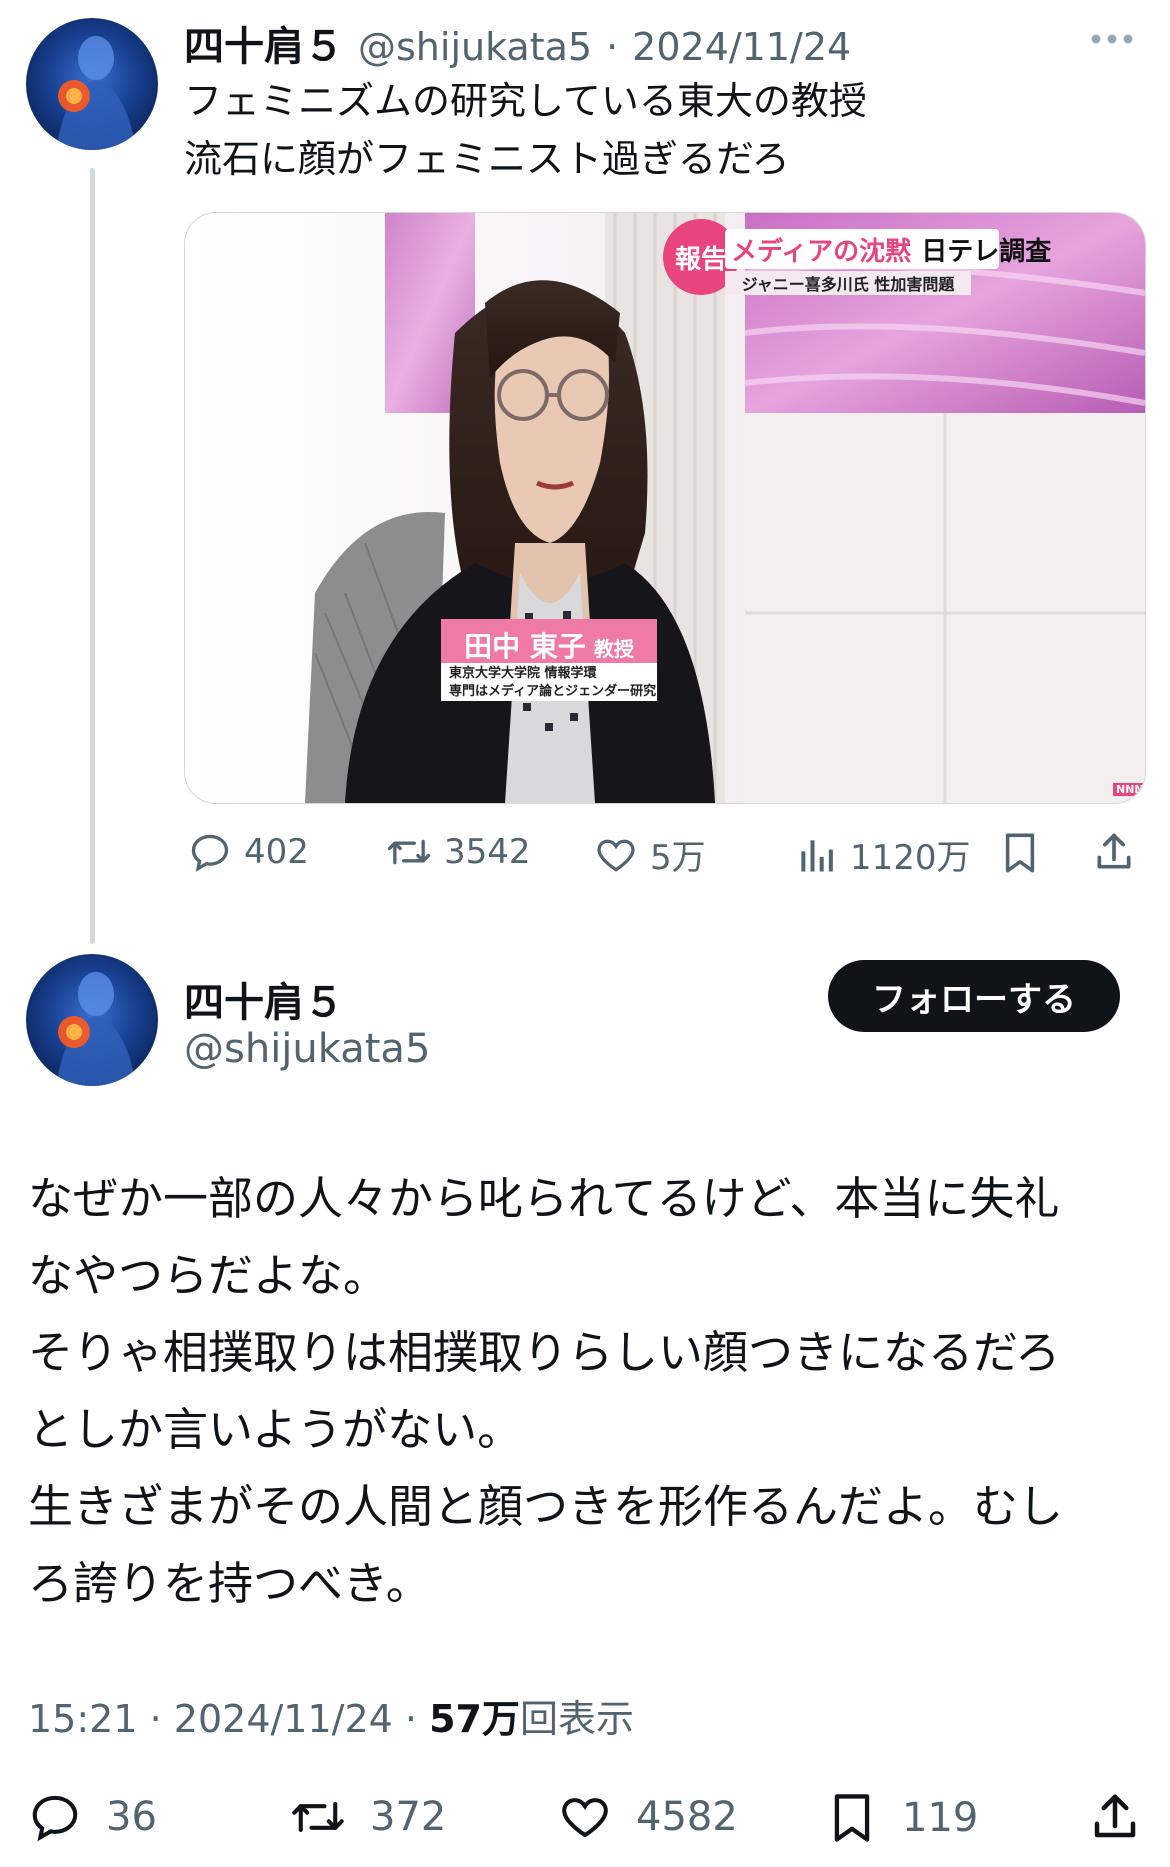 The width and height of the screenshot is (1170, 1867). Describe the element at coordinates (986, 251) in the screenshot. I see `ticker-channel: 日テレ調査` at that location.